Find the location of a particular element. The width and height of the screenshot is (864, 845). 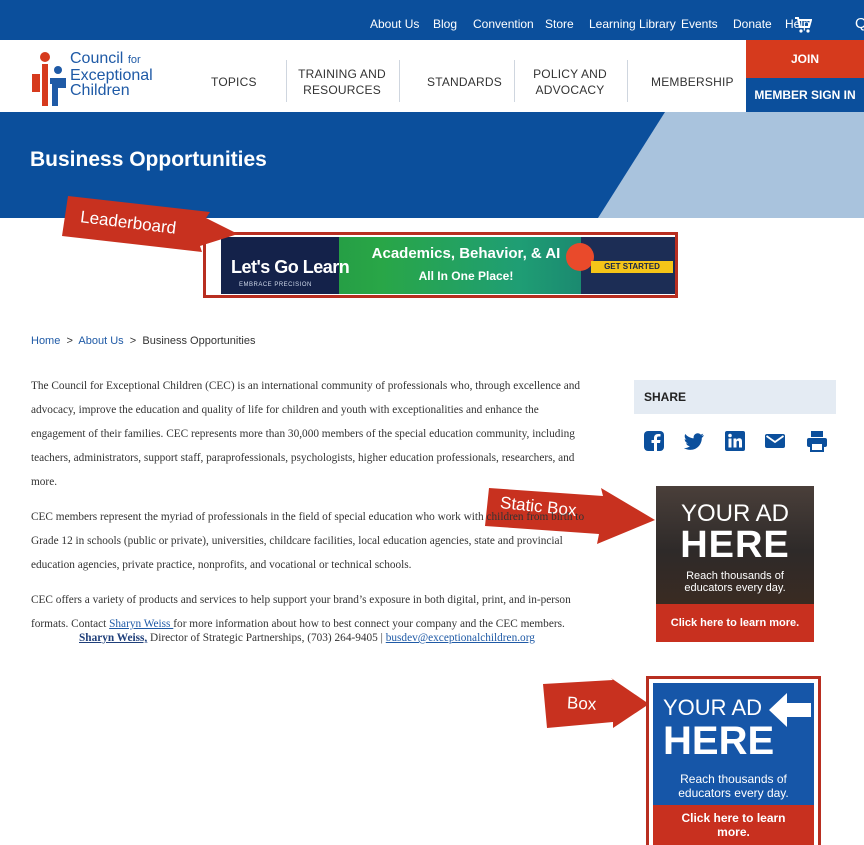

logo-line2: Exceptional is located at coordinates (111, 75).